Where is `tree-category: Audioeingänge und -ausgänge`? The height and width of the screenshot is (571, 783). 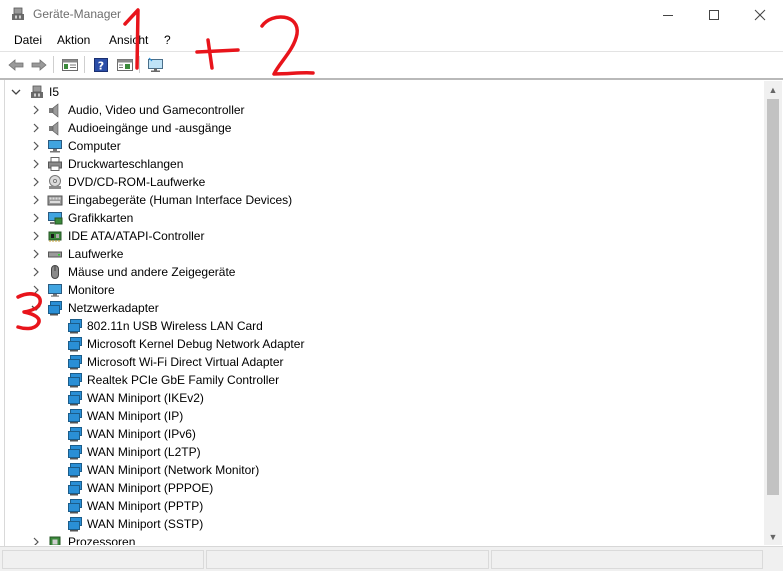 tree-category: Audioeingänge und -ausgänge is located at coordinates (375, 128).